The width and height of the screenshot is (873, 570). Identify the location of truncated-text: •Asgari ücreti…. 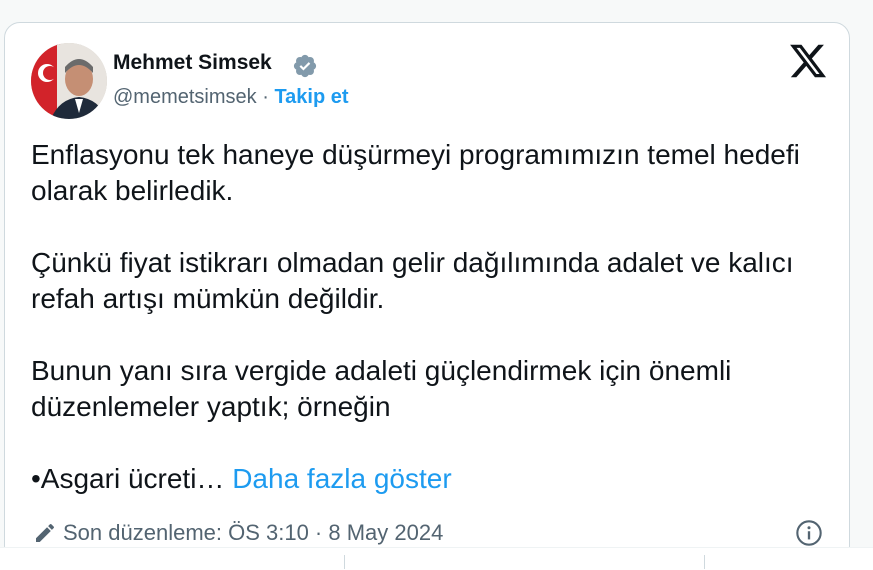
(128, 478).